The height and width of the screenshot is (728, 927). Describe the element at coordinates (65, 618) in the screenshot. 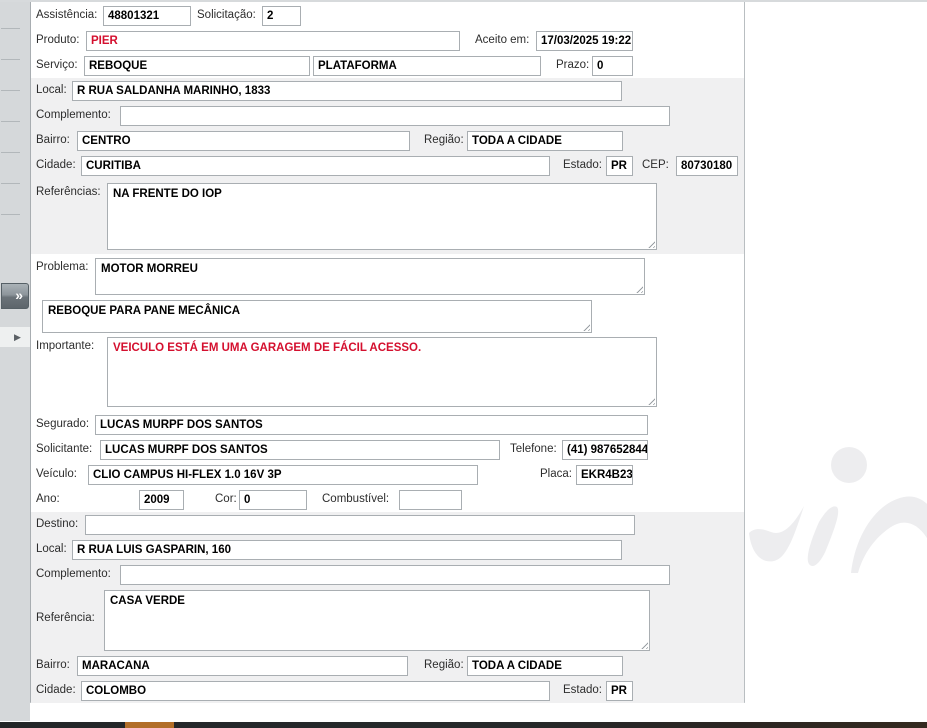

I see `destino-referencia-label: Referência:` at that location.